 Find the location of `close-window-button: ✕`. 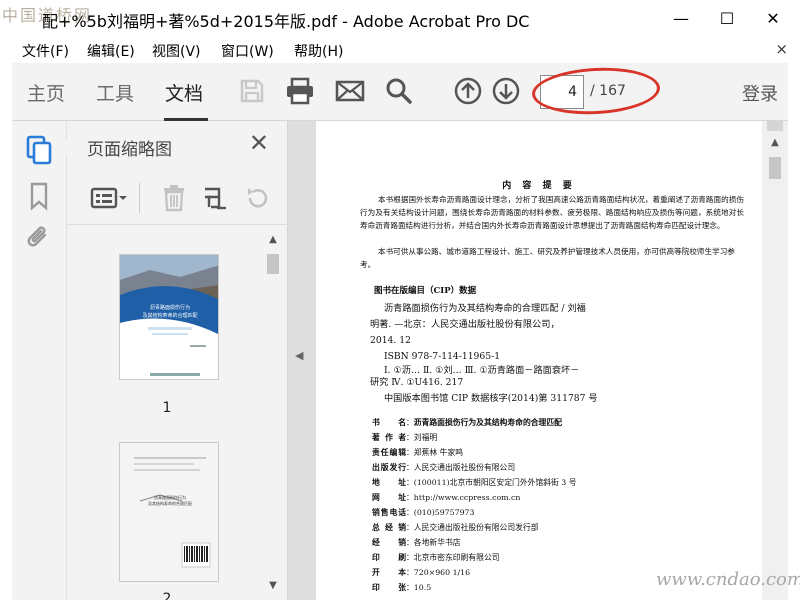

close-window-button: ✕ is located at coordinates (773, 18).